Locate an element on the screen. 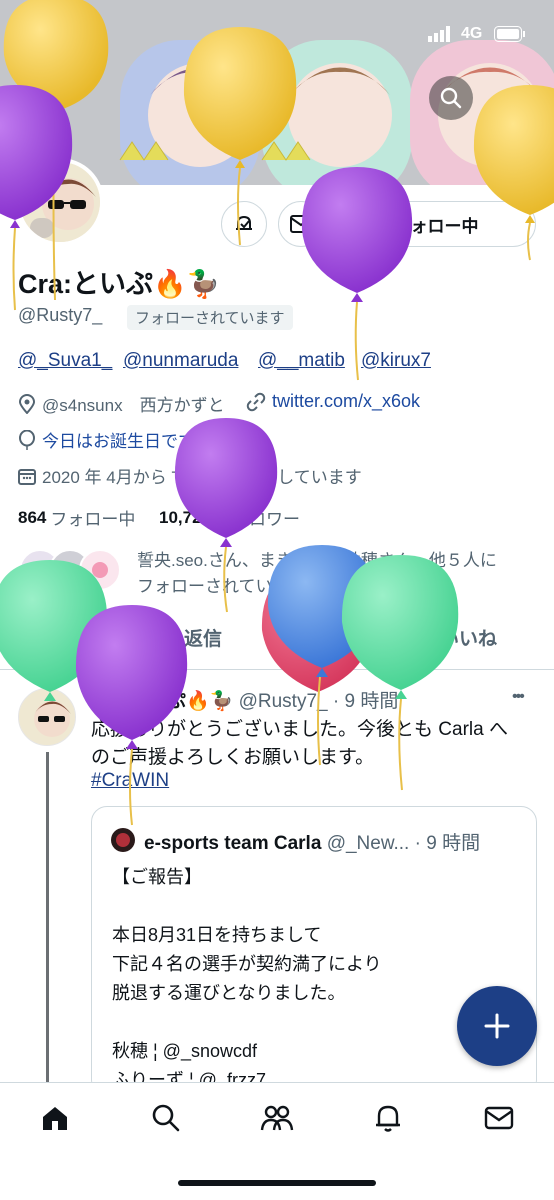 This screenshot has height=1200, width=554. location-pin-icon is located at coordinates (27, 403).